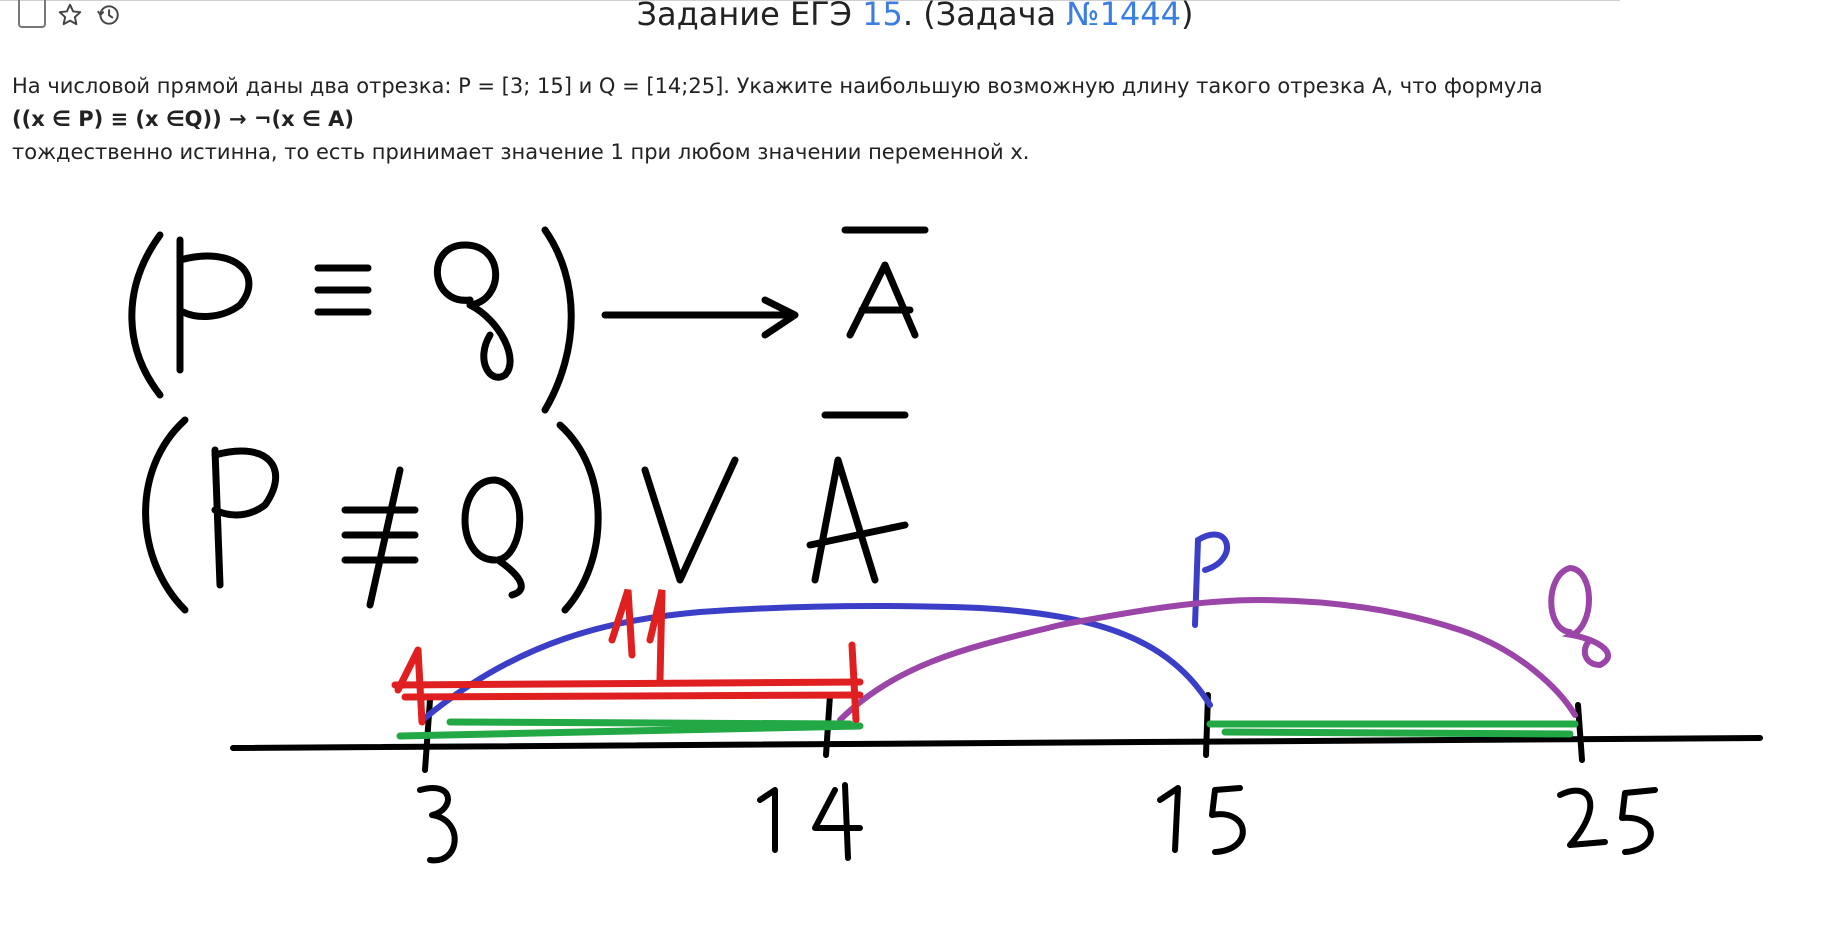  I want to click on truth-regions, so click(987, 729).